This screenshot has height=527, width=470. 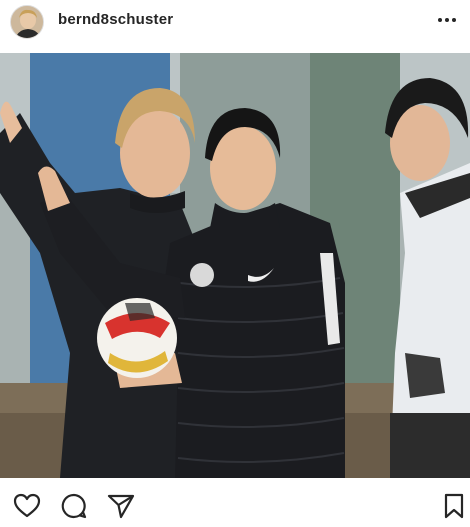 What do you see at coordinates (121, 506) in the screenshot?
I see `send-icon` at bounding box center [121, 506].